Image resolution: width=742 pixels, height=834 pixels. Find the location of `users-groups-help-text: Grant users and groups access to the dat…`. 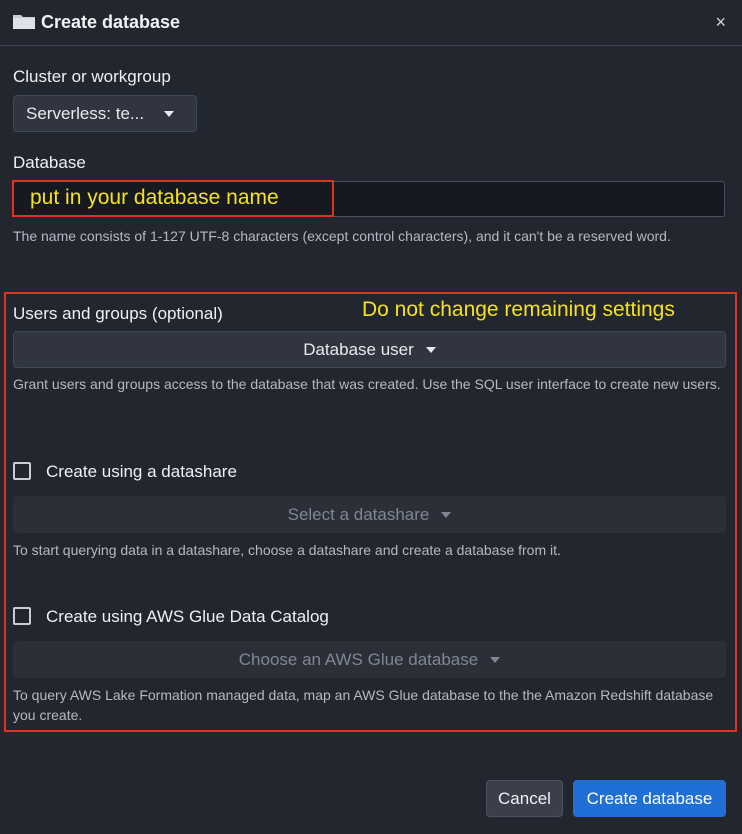

users-groups-help-text: Grant users and groups access to the dat… is located at coordinates (367, 384).